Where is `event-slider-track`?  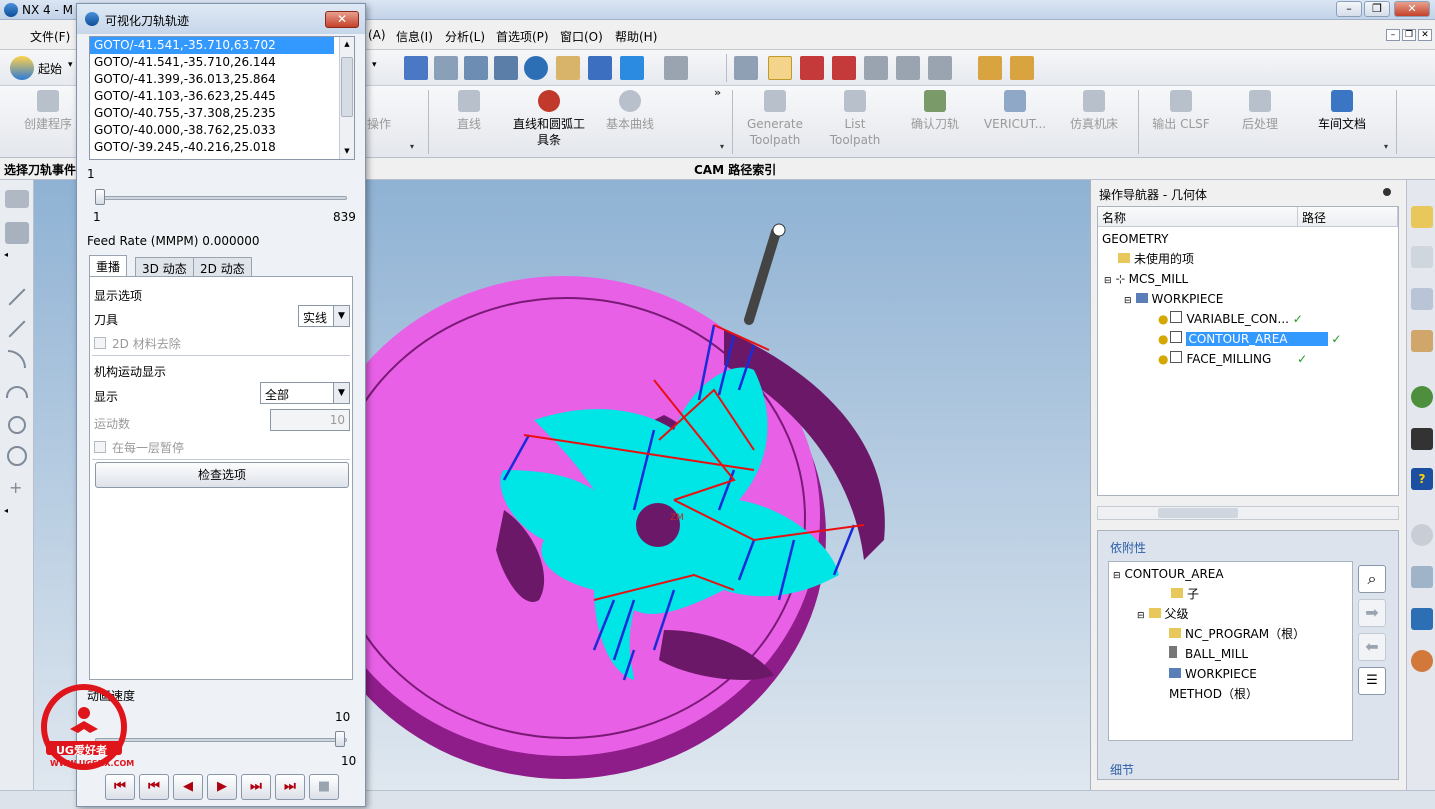
event-slider-track is located at coordinates (221, 198).